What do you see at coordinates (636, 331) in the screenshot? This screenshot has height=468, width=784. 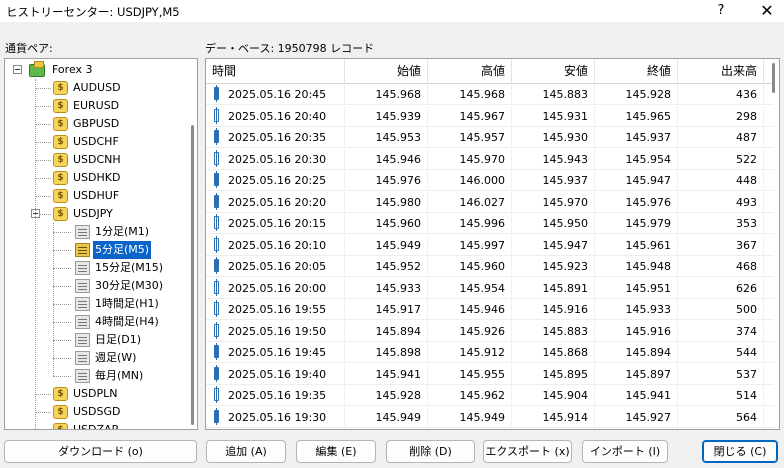 I see `cell-close: 145.916` at bounding box center [636, 331].